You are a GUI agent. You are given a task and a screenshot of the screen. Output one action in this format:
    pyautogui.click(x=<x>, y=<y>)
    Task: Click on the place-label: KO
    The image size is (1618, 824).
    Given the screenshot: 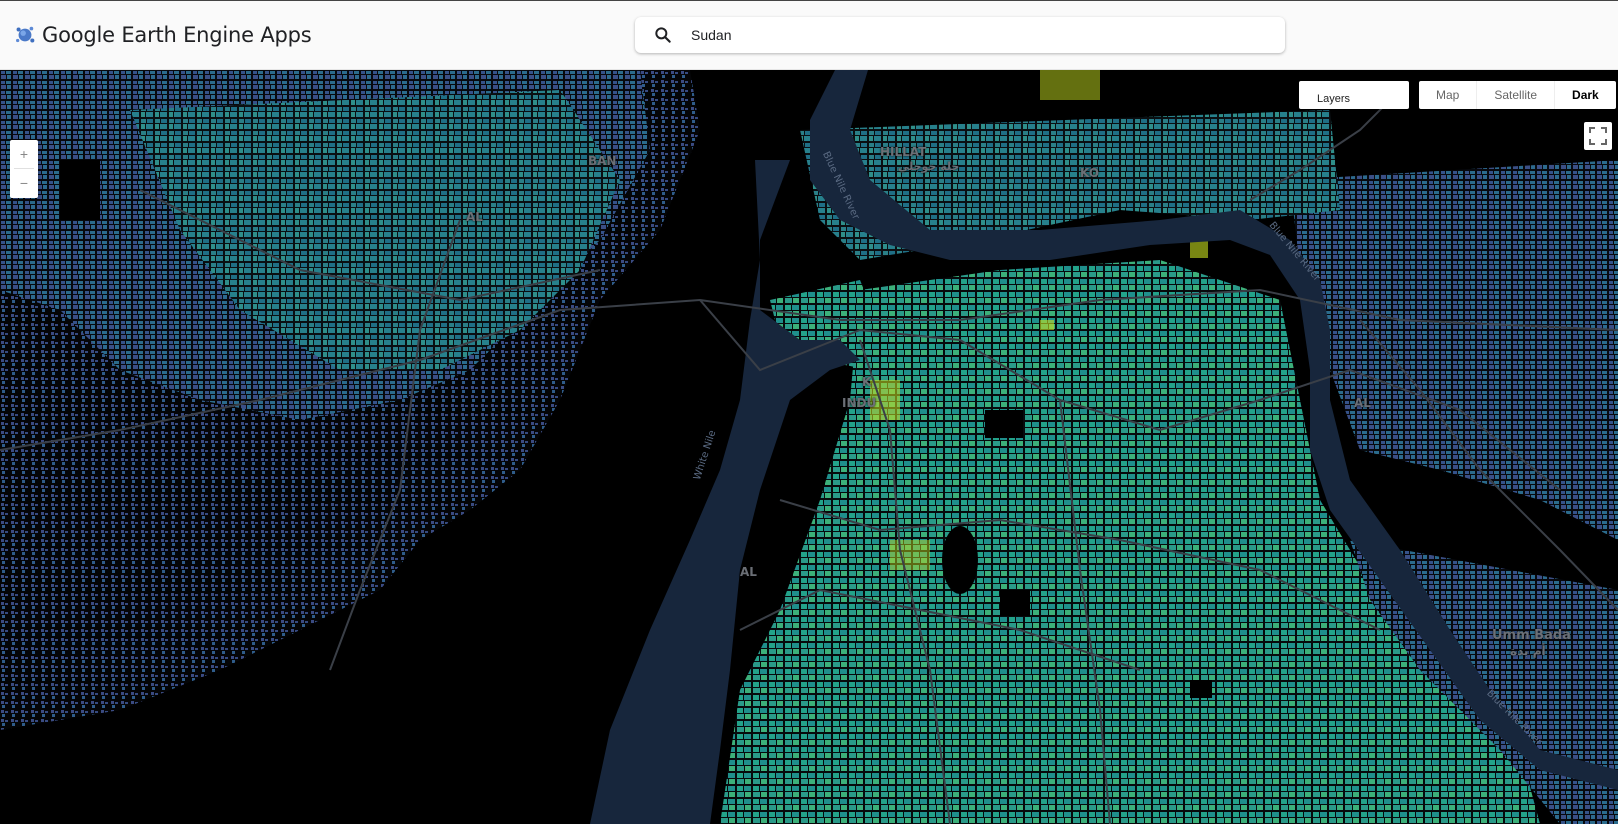 What is the action you would take?
    pyautogui.click(x=1089, y=173)
    